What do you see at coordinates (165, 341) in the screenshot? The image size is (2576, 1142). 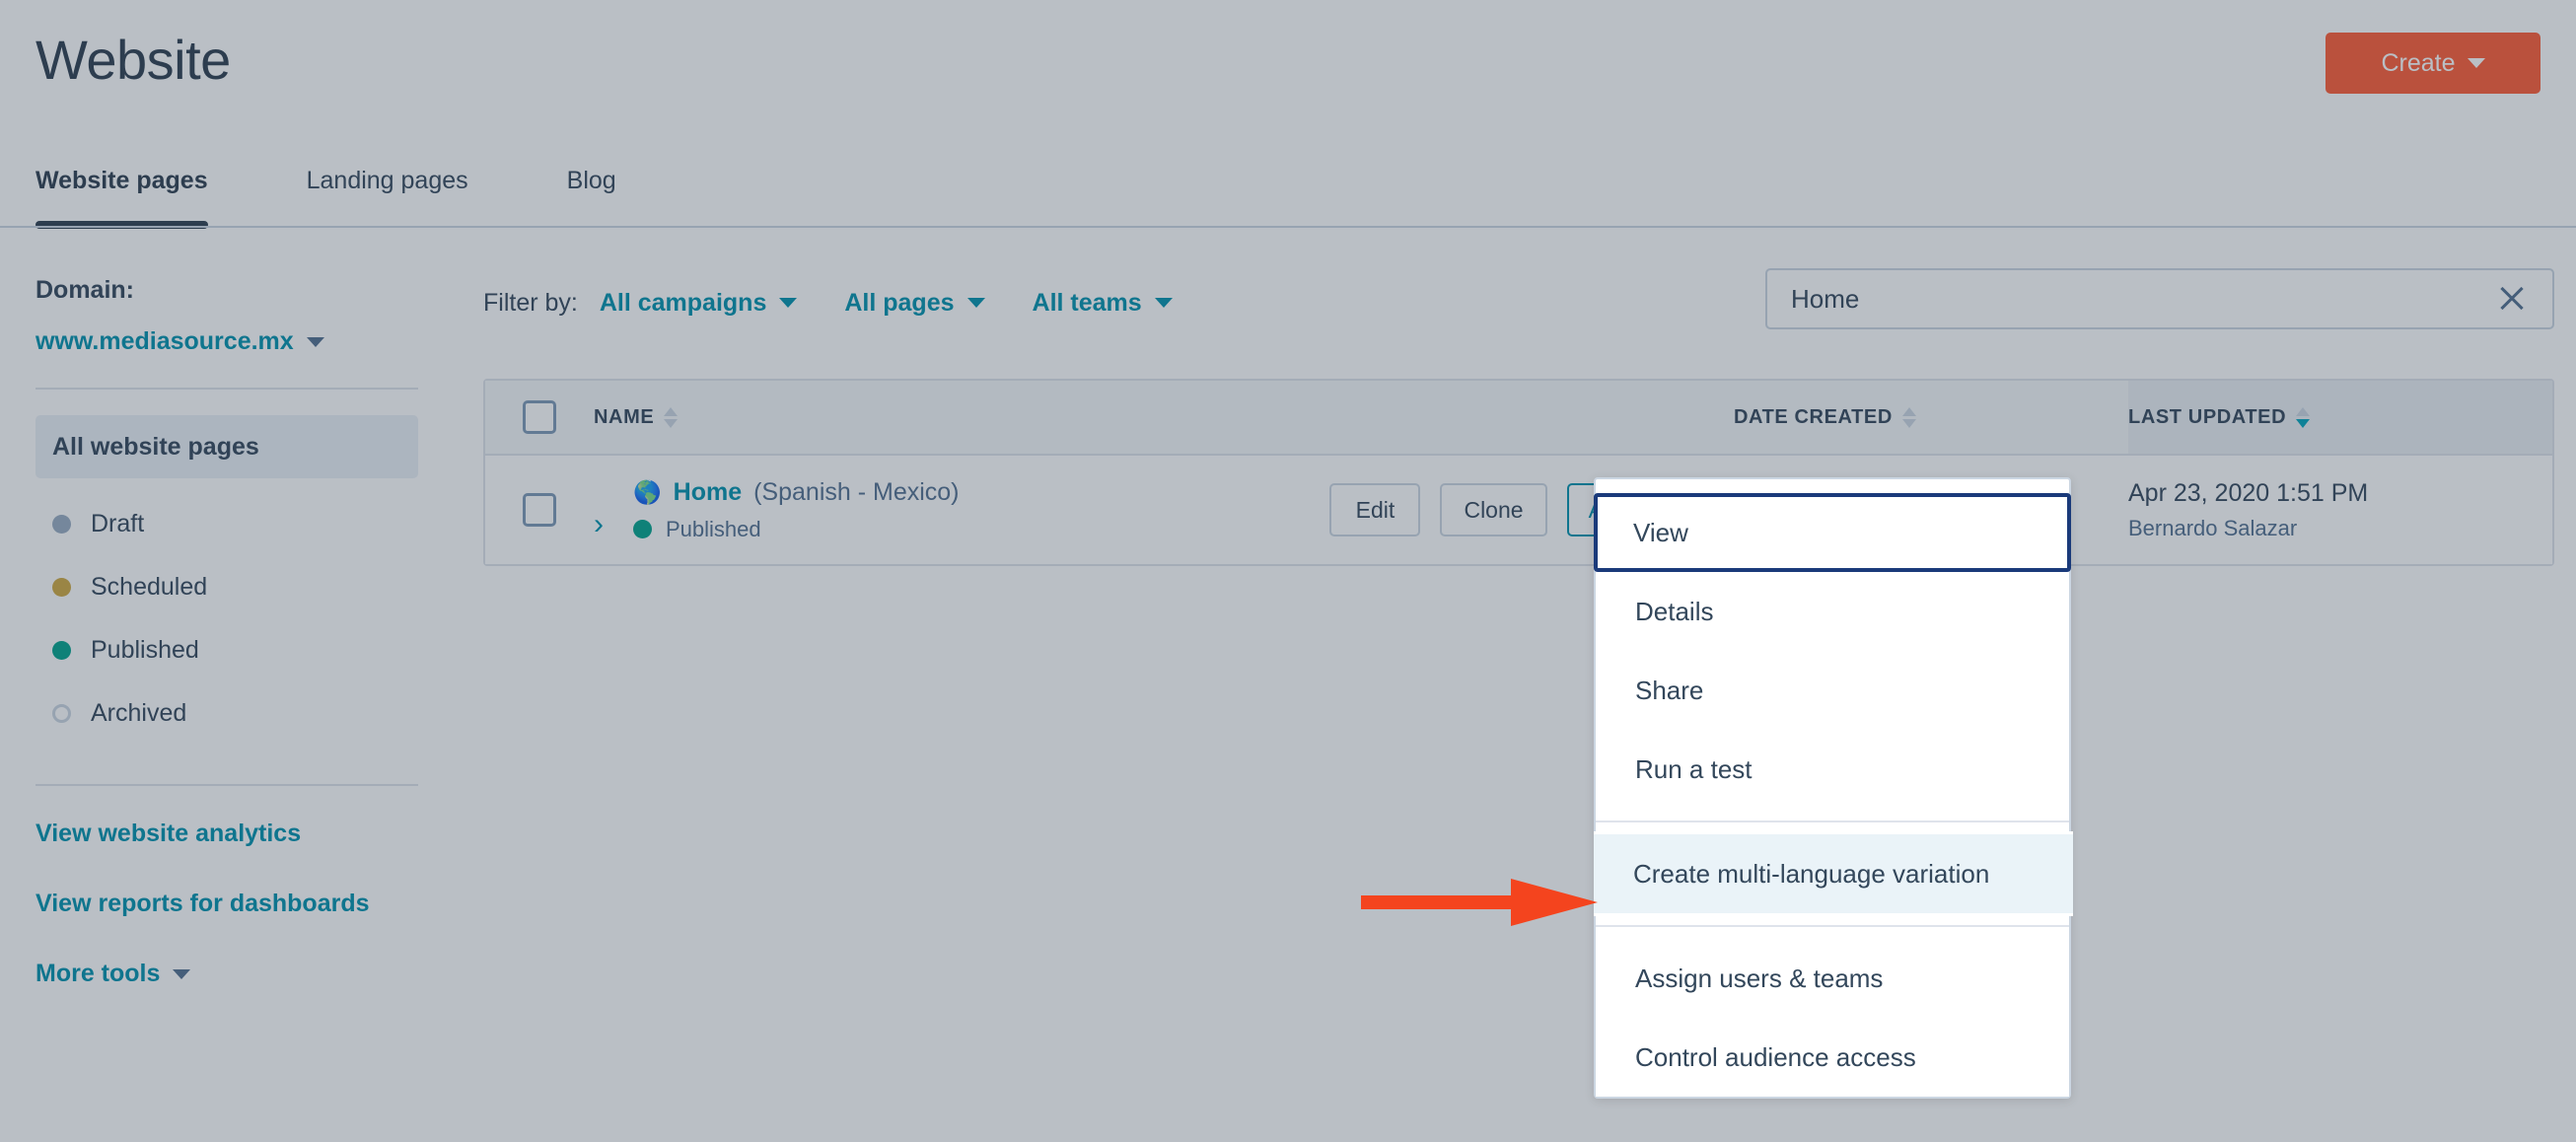 I see `domain-selector-label: www.mediasource.mx` at bounding box center [165, 341].